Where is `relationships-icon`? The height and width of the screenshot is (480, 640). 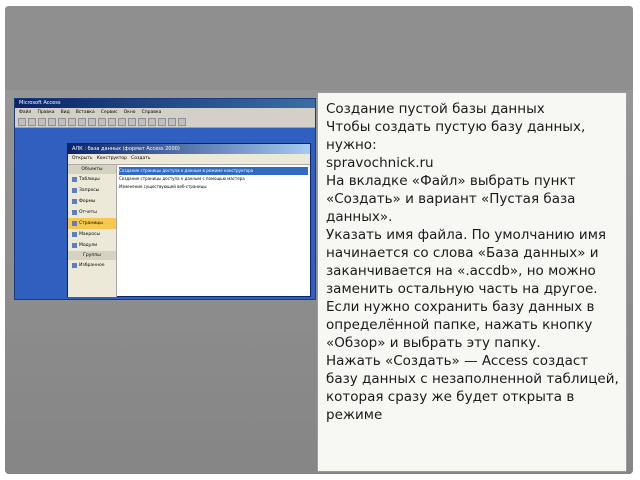 relationships-icon is located at coordinates (162, 122).